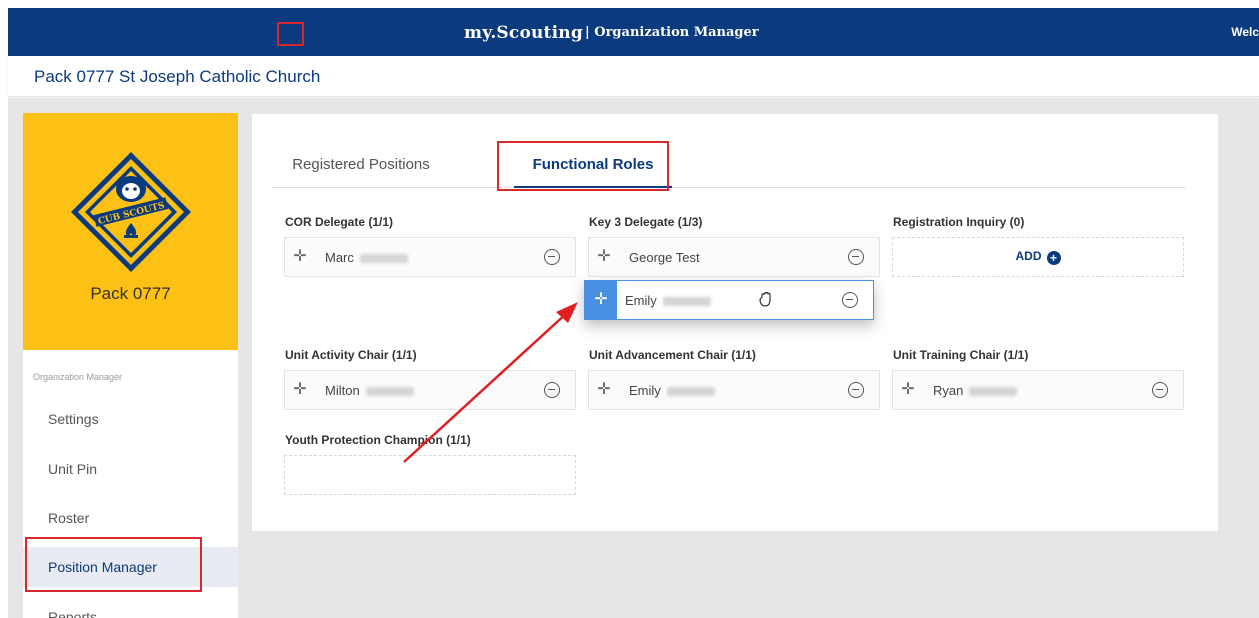 The width and height of the screenshot is (1259, 618). I want to click on role-slot-unit-activity-chair: ✛ Milton, so click(430, 390).